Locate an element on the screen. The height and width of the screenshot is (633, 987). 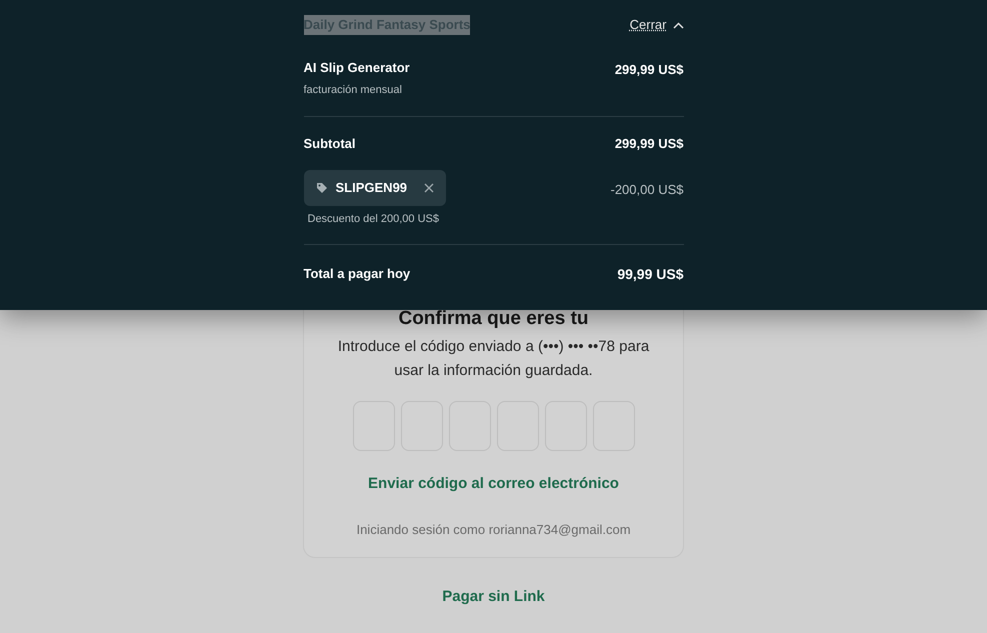
remove-icon is located at coordinates (429, 188).